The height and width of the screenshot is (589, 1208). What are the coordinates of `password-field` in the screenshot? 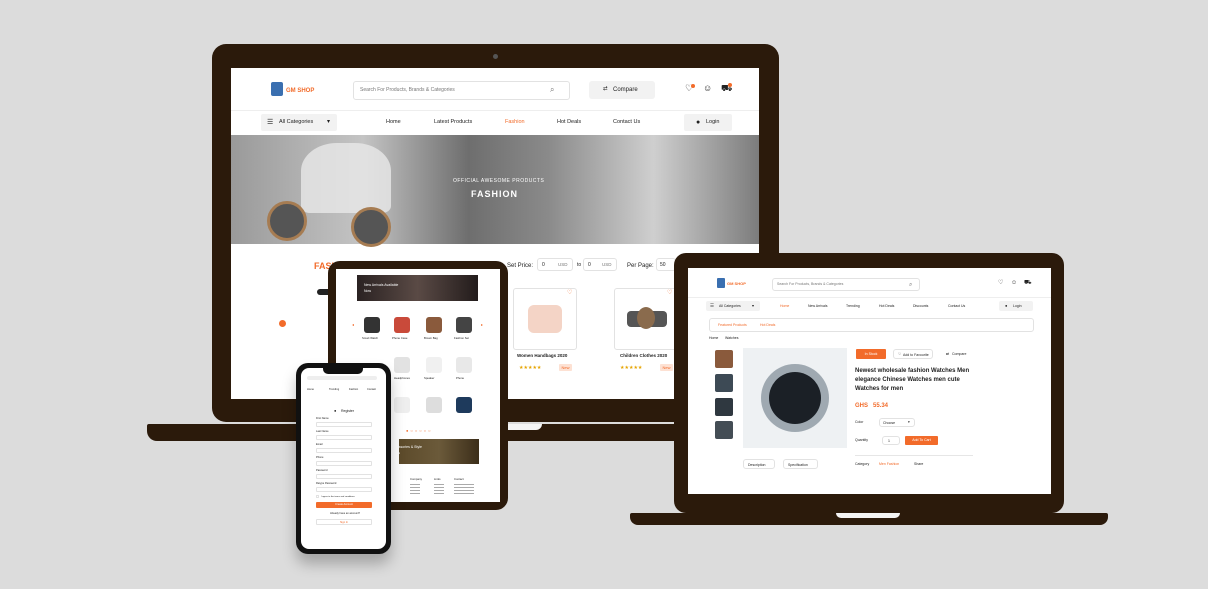 It's located at (344, 476).